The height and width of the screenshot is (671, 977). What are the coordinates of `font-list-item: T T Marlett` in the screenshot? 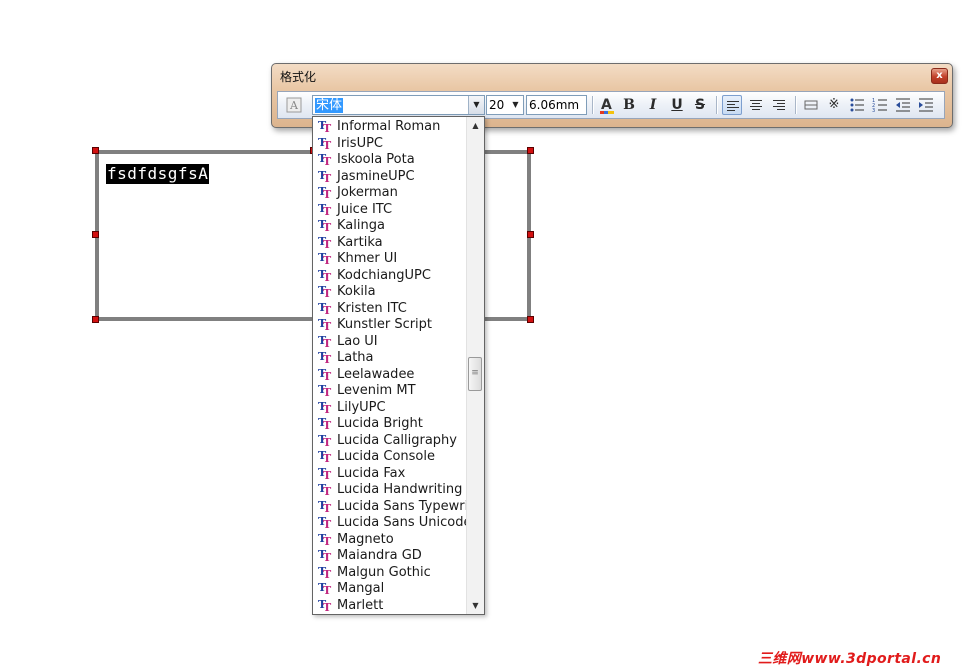 It's located at (390, 606).